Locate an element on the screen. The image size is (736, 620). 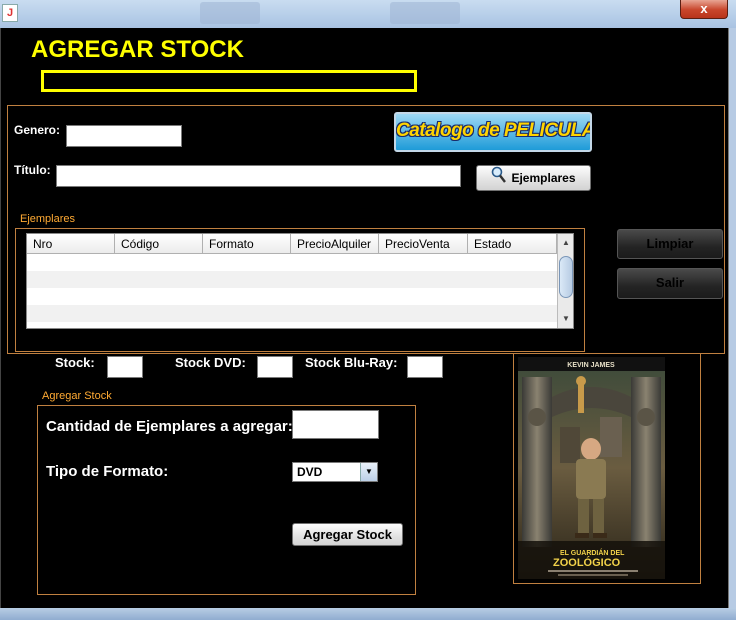
poster-title-line2: ZOOLÓGICO is located at coordinates (587, 562).